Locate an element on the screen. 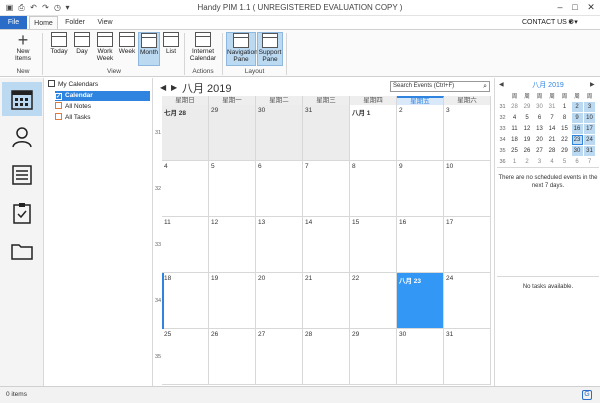 The height and width of the screenshot is (403, 600). day-cell: 14 is located at coordinates (326, 245).